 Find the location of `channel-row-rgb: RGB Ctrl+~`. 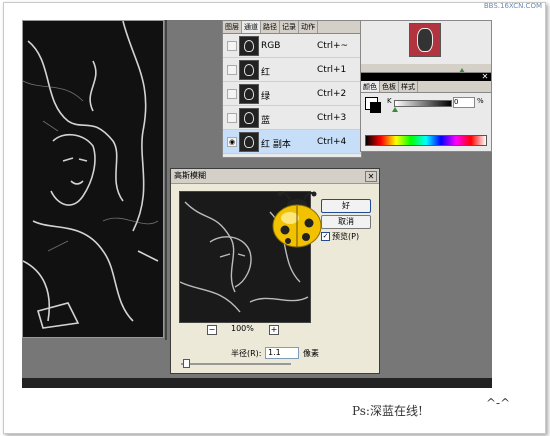

channel-row-rgb: RGB Ctrl+~ is located at coordinates (292, 46).